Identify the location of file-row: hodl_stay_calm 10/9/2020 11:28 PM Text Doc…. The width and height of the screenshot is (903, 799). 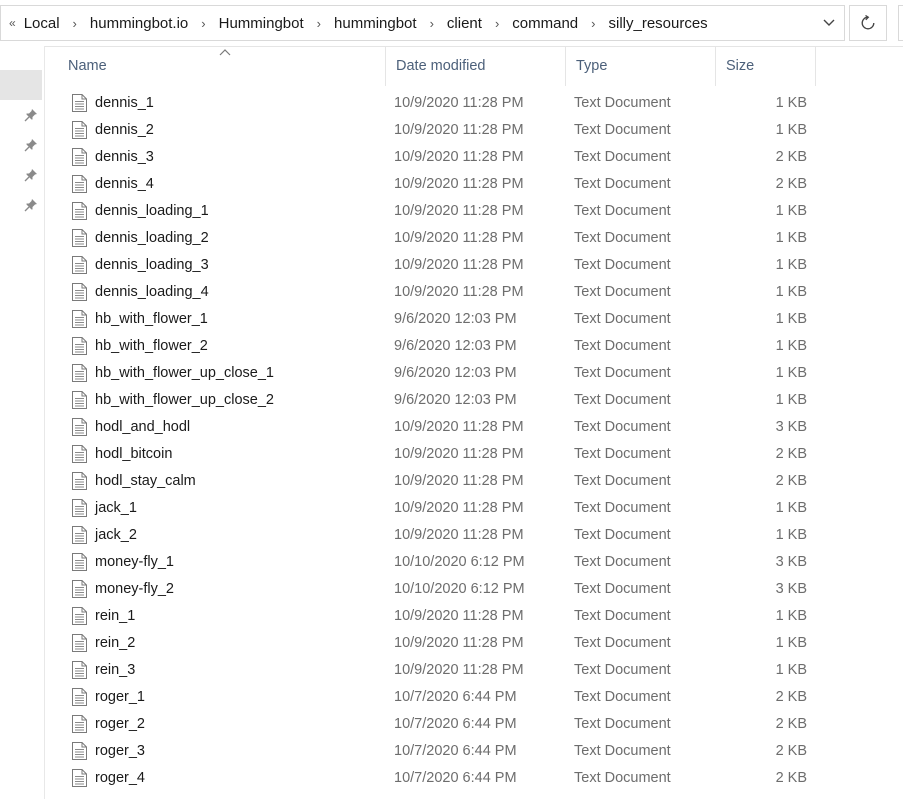
(473, 481).